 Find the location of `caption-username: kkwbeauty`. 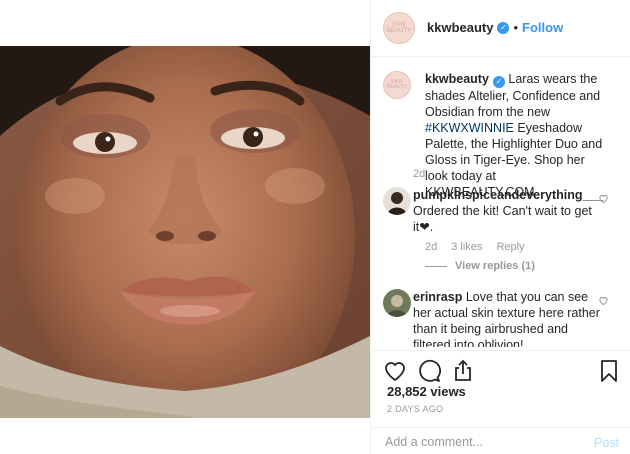

caption-username: kkwbeauty is located at coordinates (457, 79).